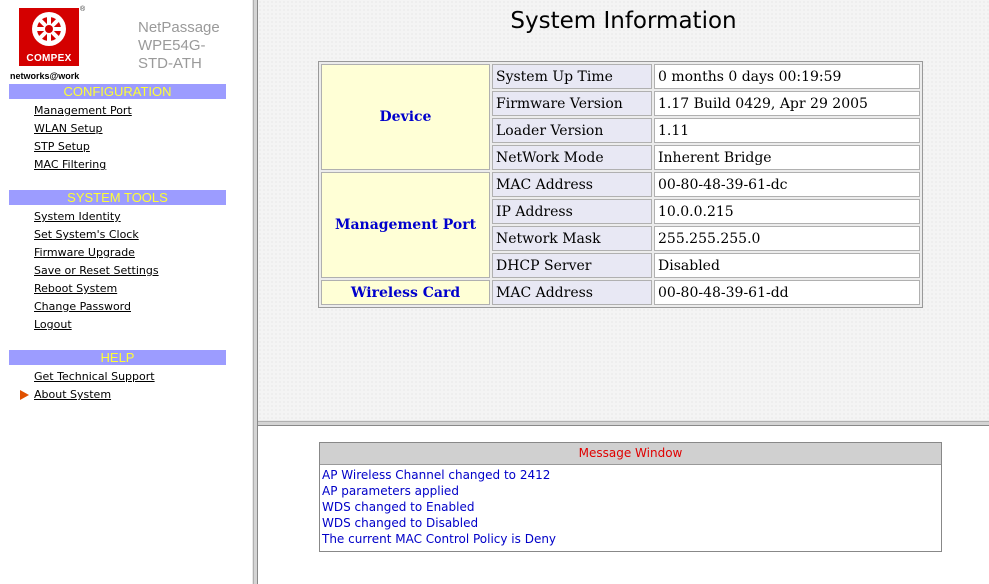 The image size is (989, 584). Describe the element at coordinates (787, 103) in the screenshot. I see `row-value: 1.17 Build 0429, Apr 29 2005` at that location.